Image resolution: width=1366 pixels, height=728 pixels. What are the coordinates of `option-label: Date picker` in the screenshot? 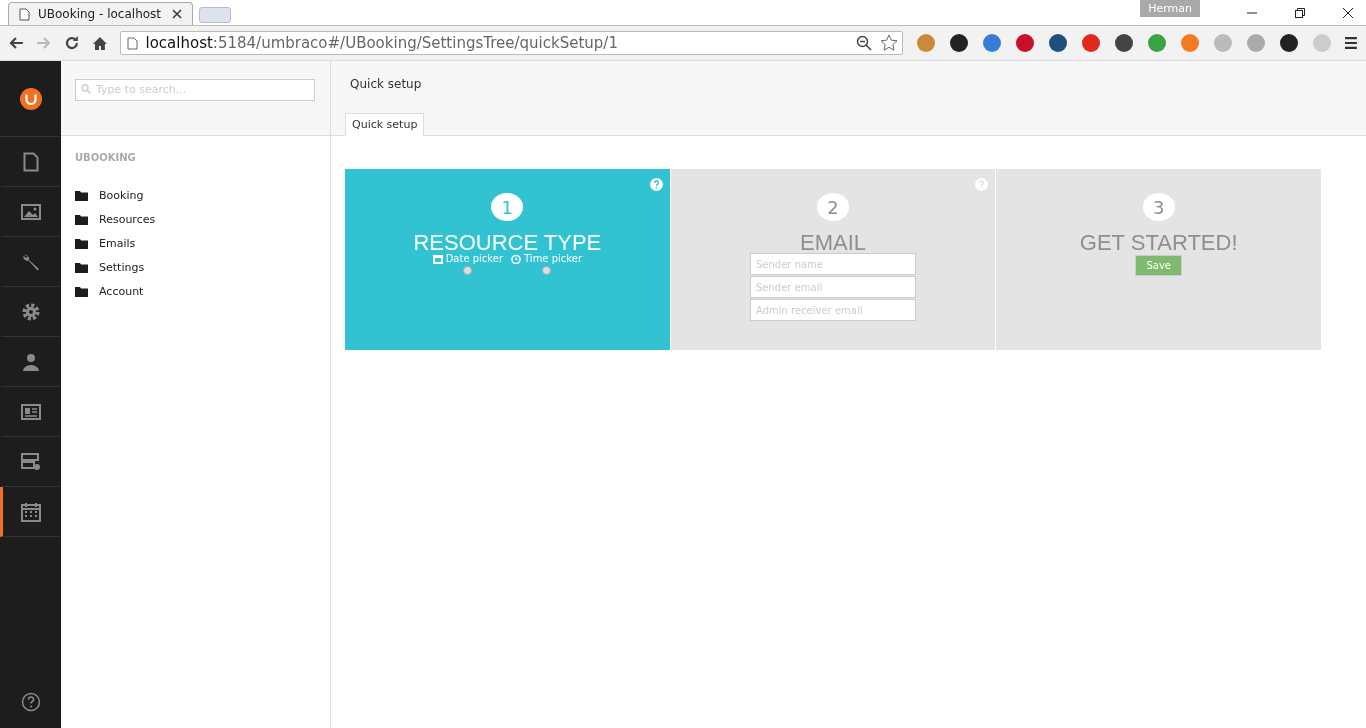 It's located at (474, 258).